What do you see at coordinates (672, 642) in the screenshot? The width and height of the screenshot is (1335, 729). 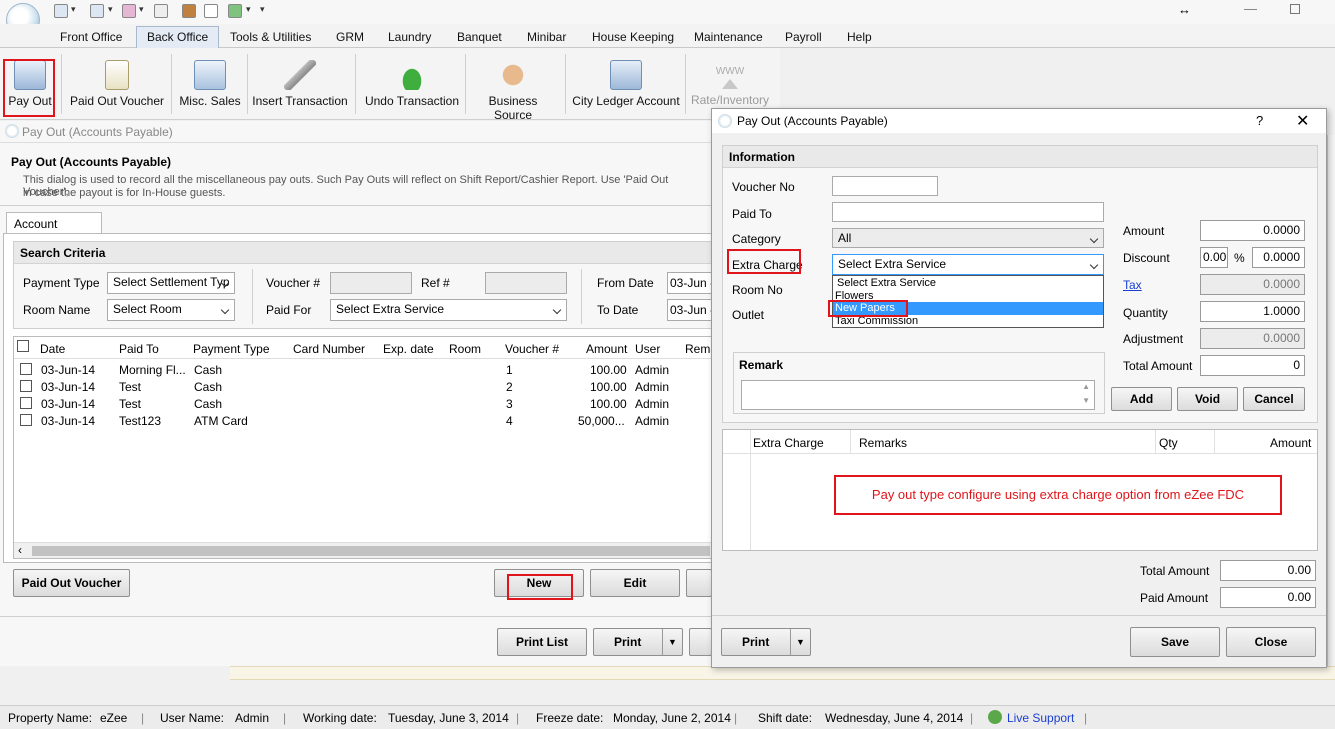 I see `print-dropdown-icon: ▼` at bounding box center [672, 642].